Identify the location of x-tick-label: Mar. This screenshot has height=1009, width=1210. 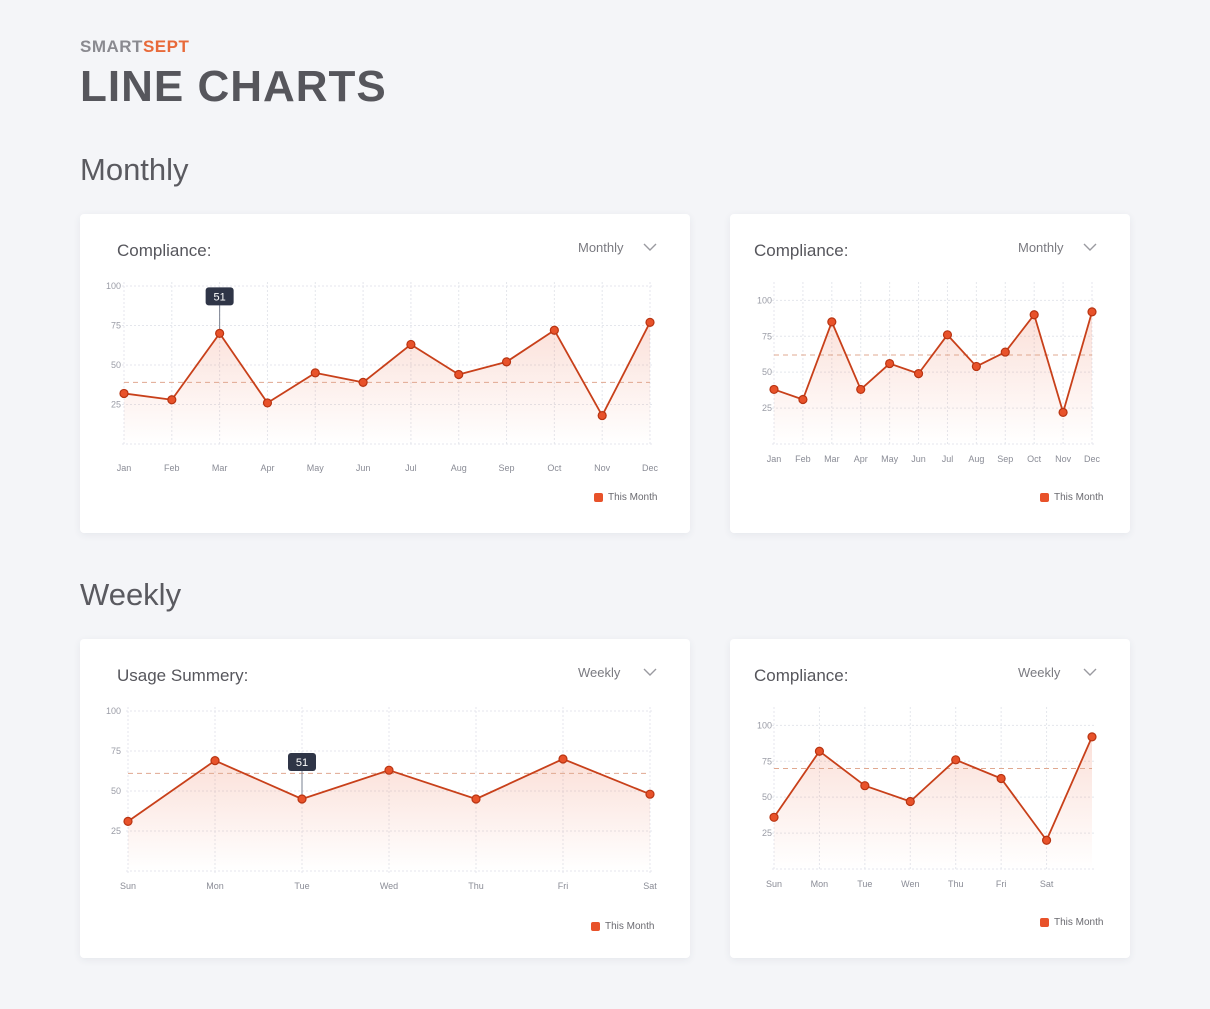
(220, 468).